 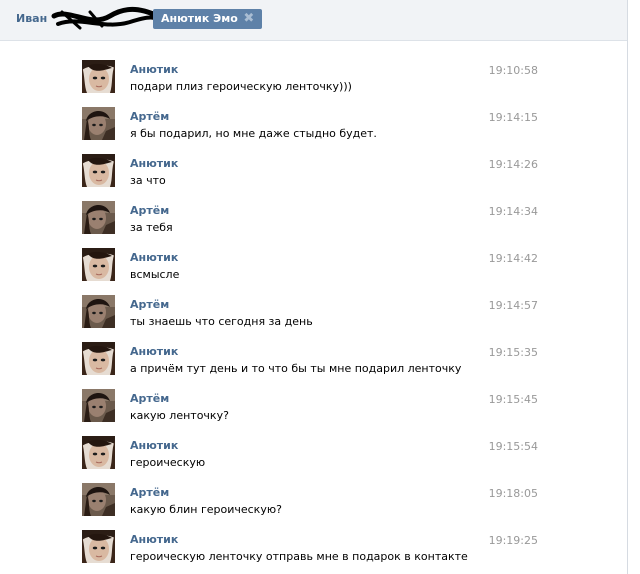 I want to click on message-row: Артём какую блин героическую? 19:18:05, so click(x=312, y=506).